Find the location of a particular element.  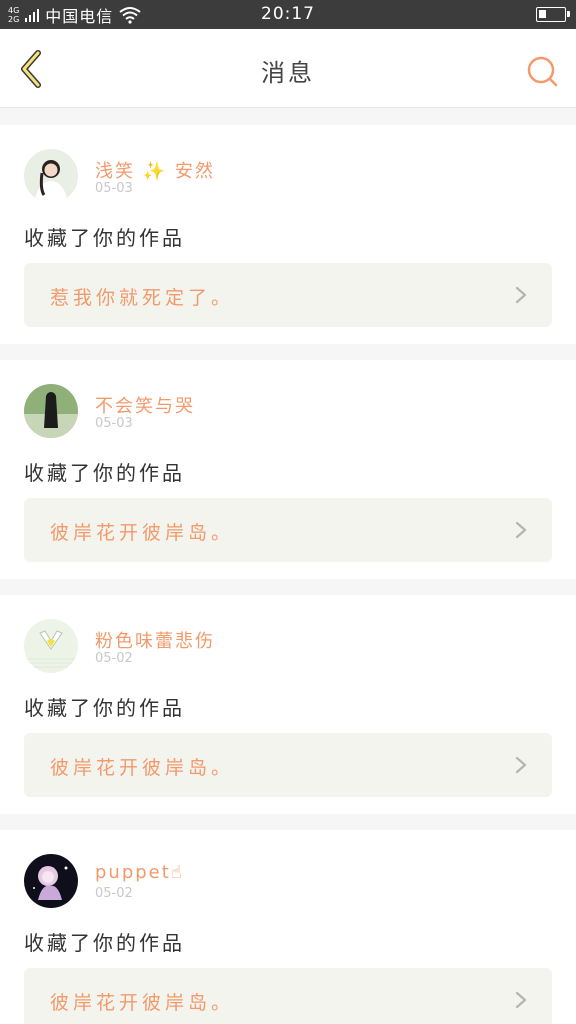

username: 浅笑 ✨ 安然 is located at coordinates (155, 170).